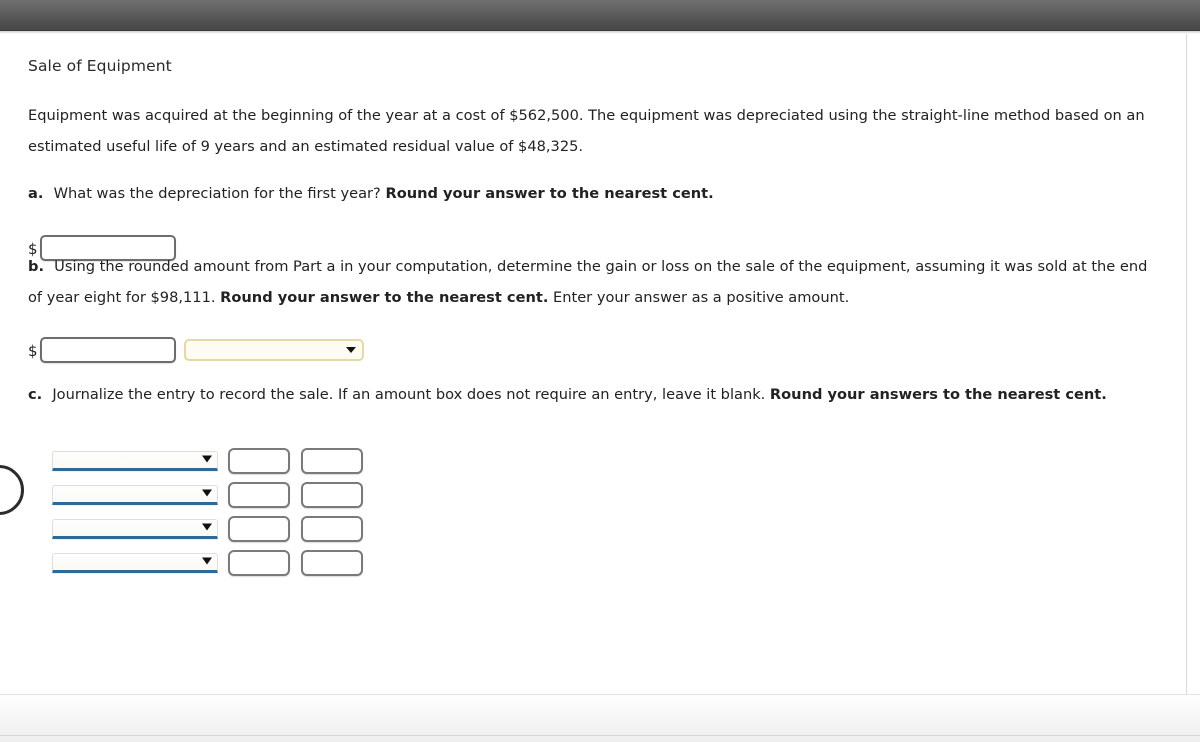 The height and width of the screenshot is (742, 1200). I want to click on page-right-margin, so click(1193, 364).